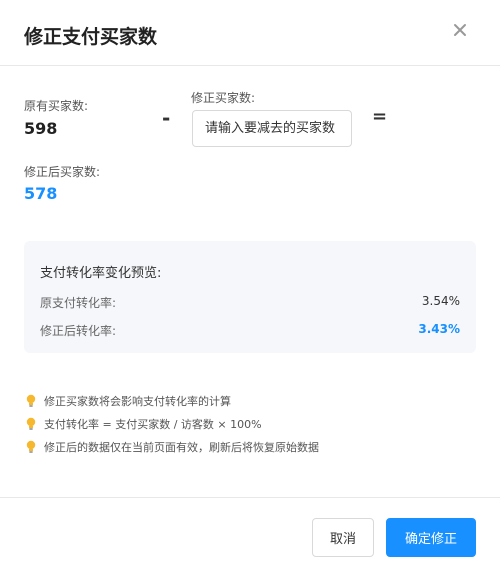 The height and width of the screenshot is (577, 500). Describe the element at coordinates (41, 128) in the screenshot. I see `original-buyers-value: 598` at that location.